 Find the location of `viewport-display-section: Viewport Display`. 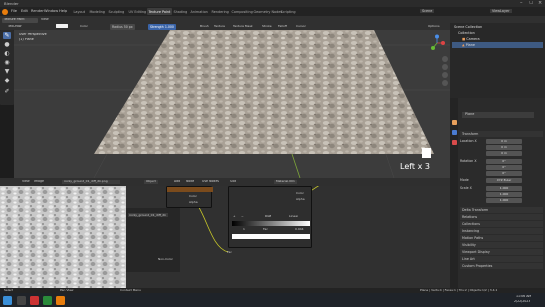

viewport-display-section: Viewport Display is located at coordinates (501, 252).